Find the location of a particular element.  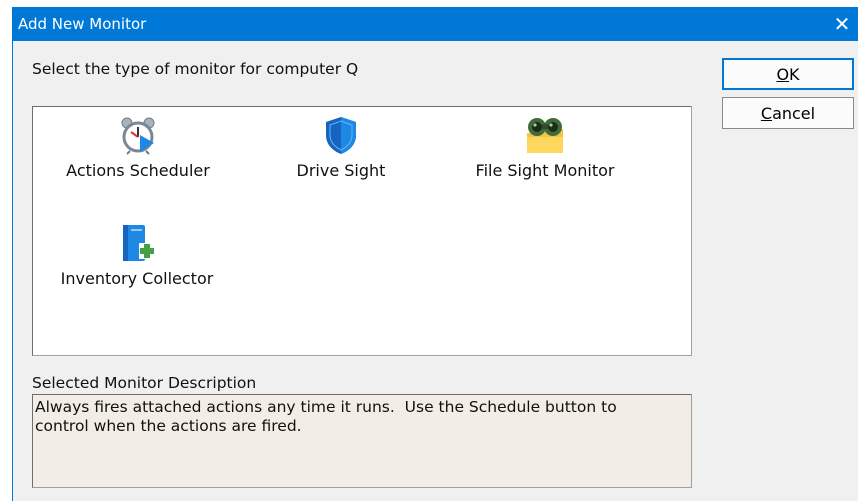

monitor-item-file-sight-monitor: File Sight Monitor is located at coordinates (545, 154).